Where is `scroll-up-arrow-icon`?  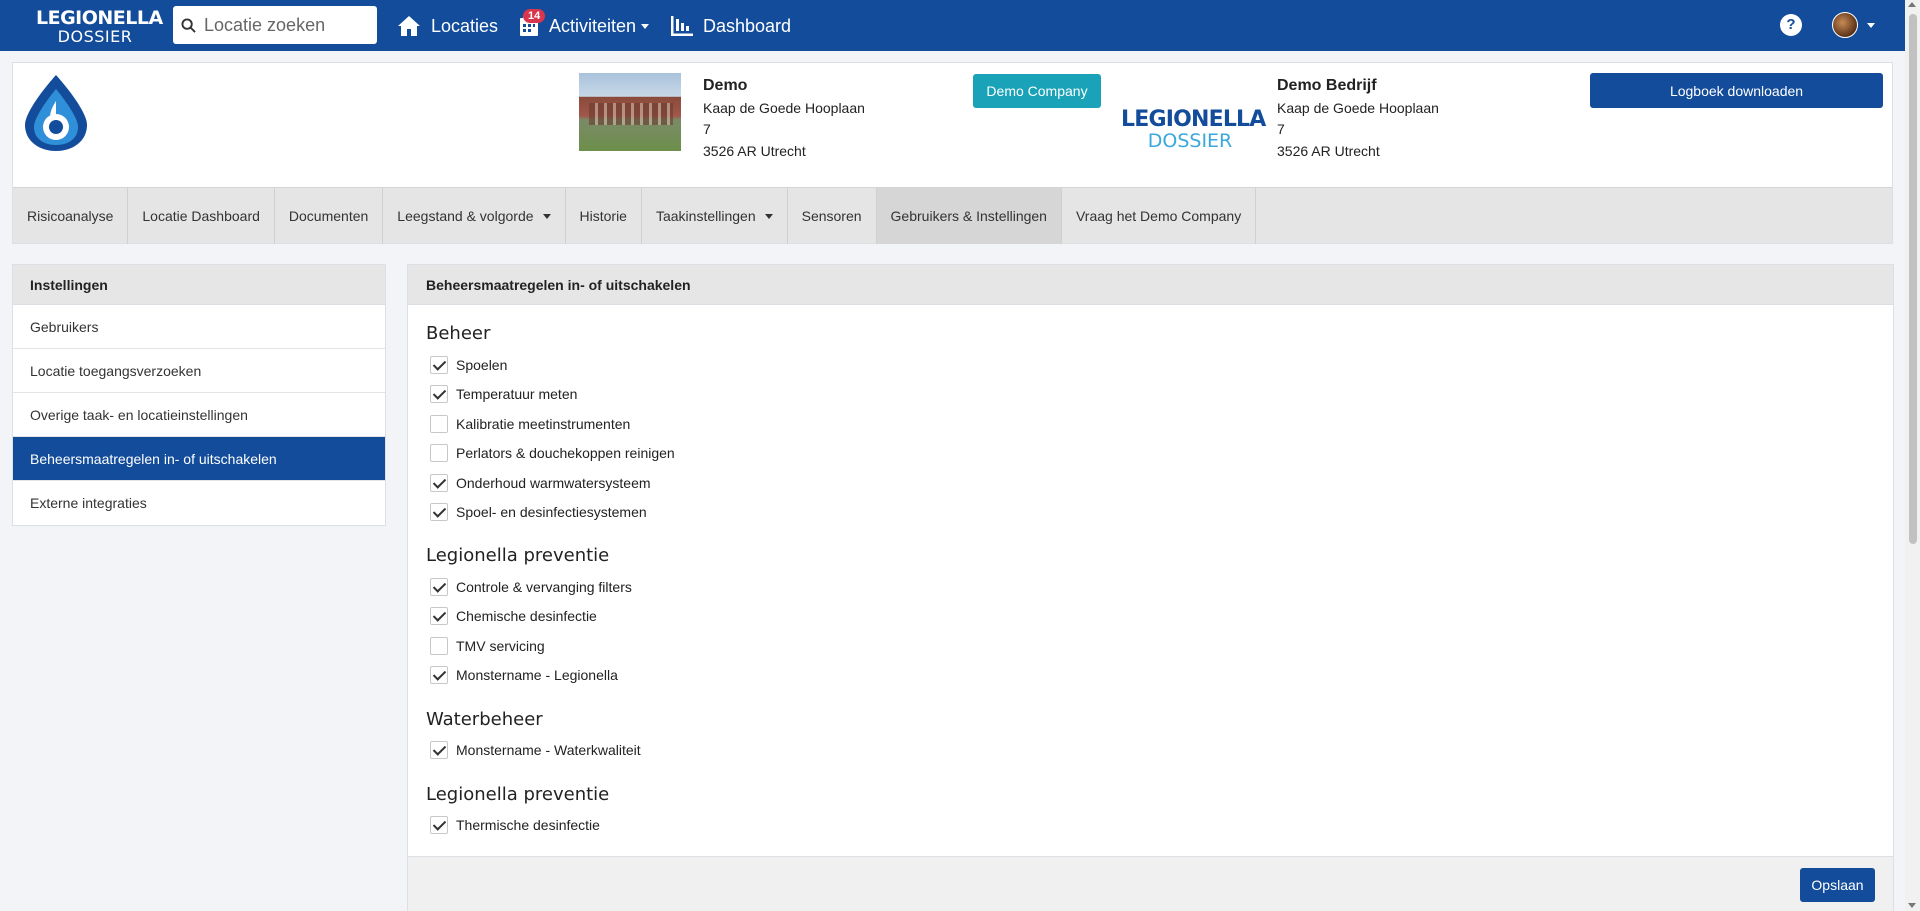
scroll-up-arrow-icon is located at coordinates (1912, 4).